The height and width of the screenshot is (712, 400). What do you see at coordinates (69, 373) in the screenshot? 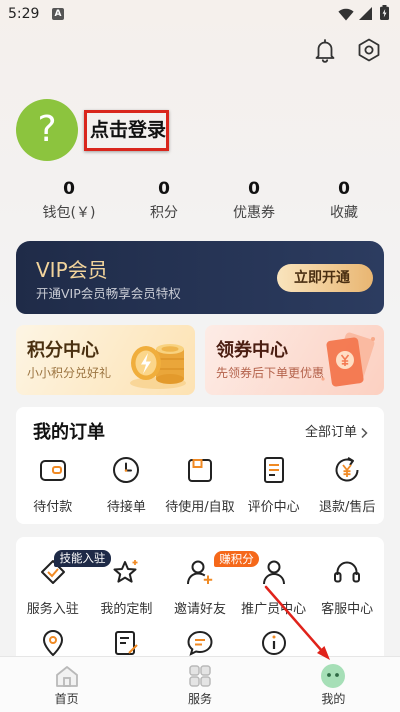
I see `promo-subtitle: 小小积分兑好礼` at bounding box center [69, 373].